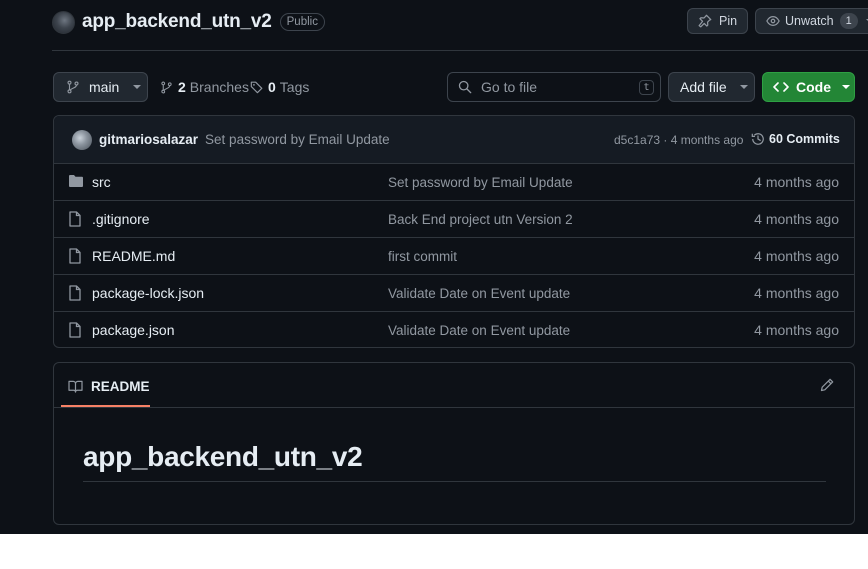 This screenshot has width=868, height=569. I want to click on committer-name: gitmariosalazar, so click(148, 139).